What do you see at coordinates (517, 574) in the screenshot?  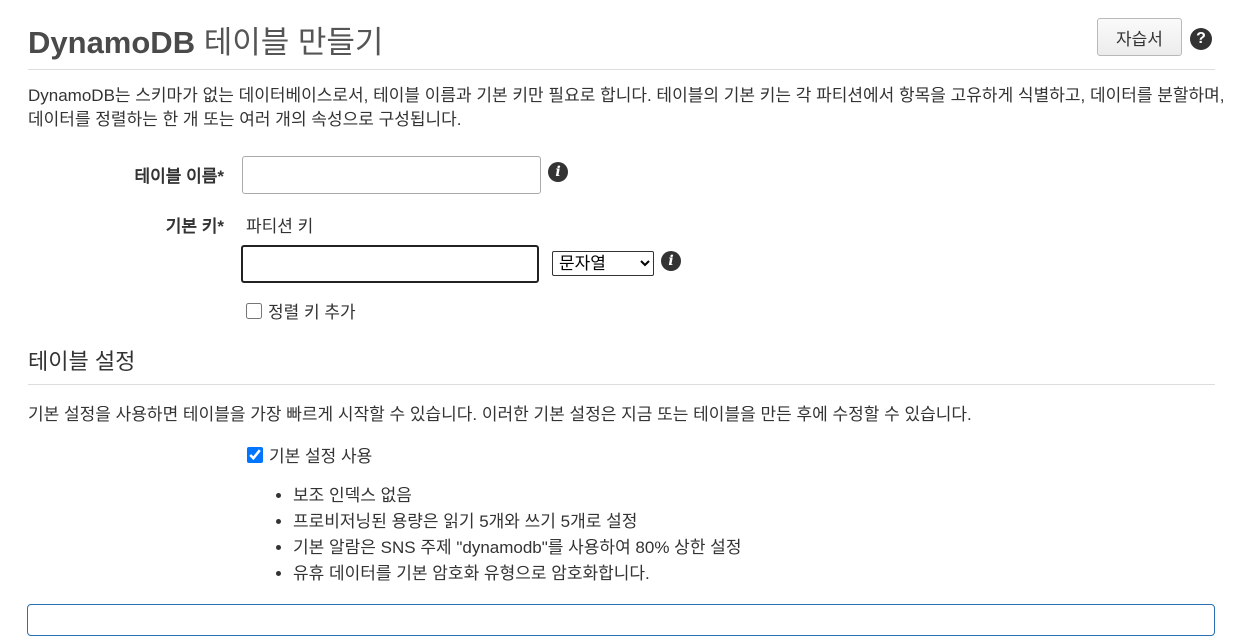 I see `list-item: 유휴 데이터를 기본 암호화 유형으로 암호화합니다.` at bounding box center [517, 574].